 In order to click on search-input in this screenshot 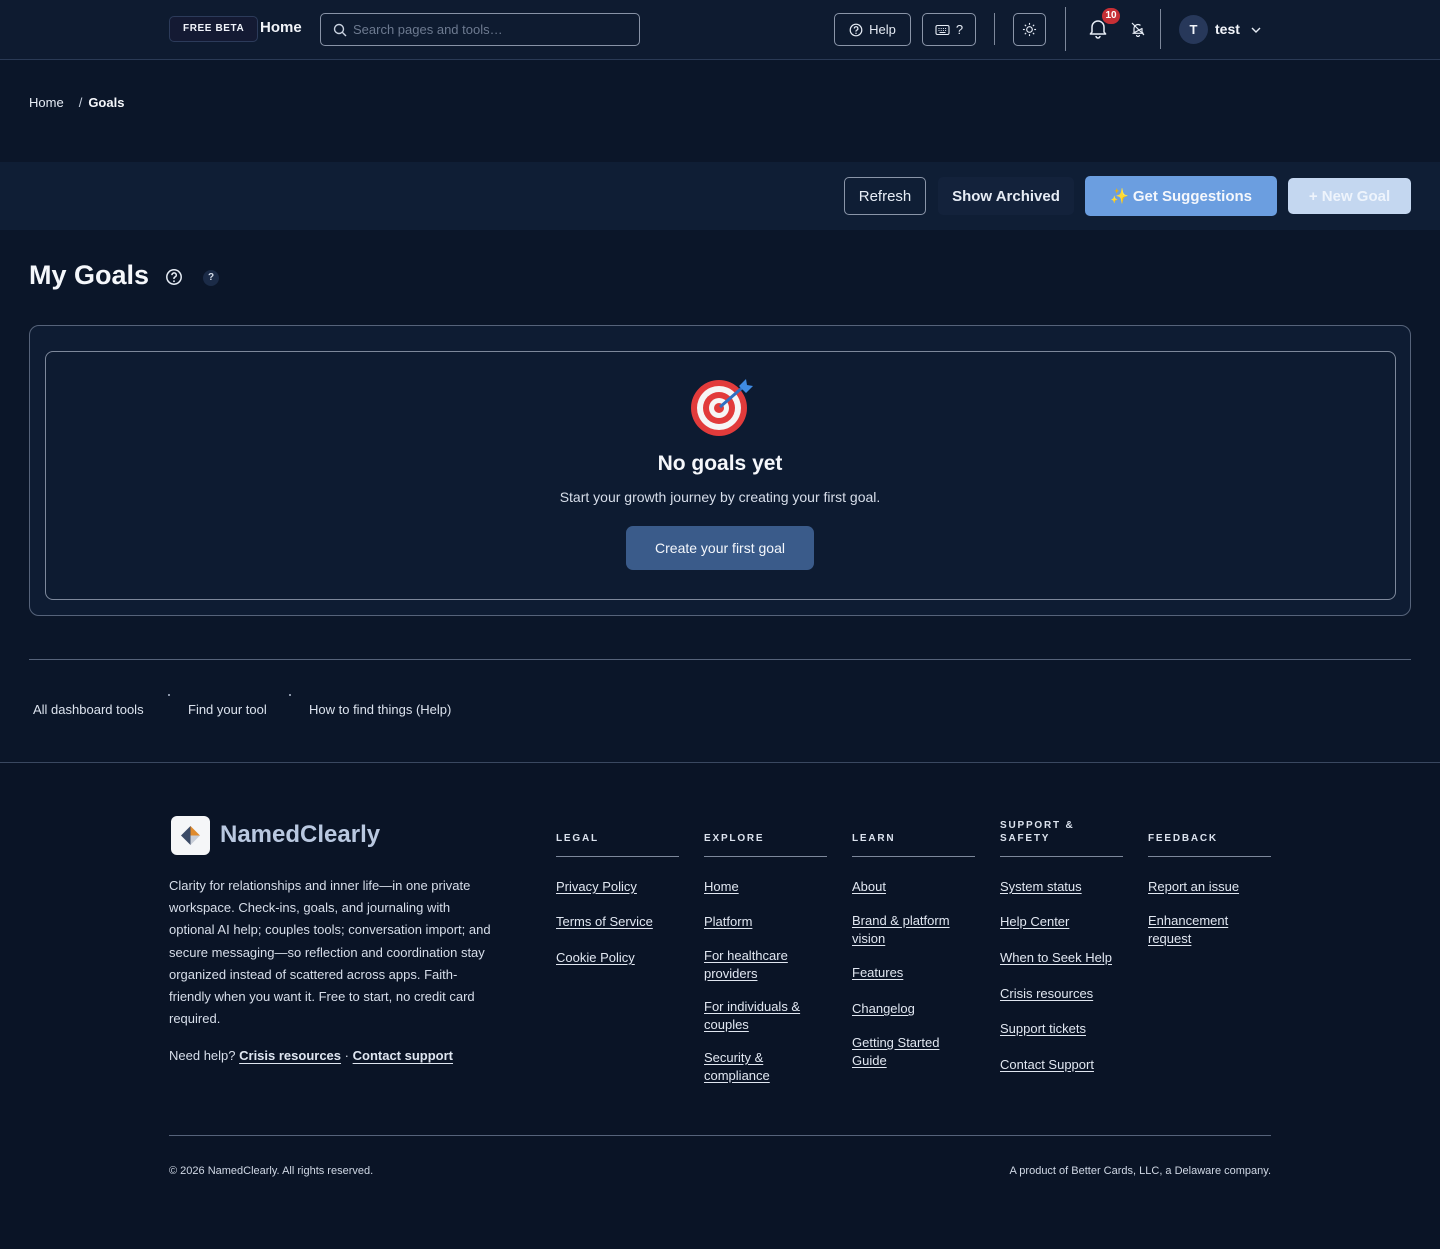, I will do `click(493, 29)`.